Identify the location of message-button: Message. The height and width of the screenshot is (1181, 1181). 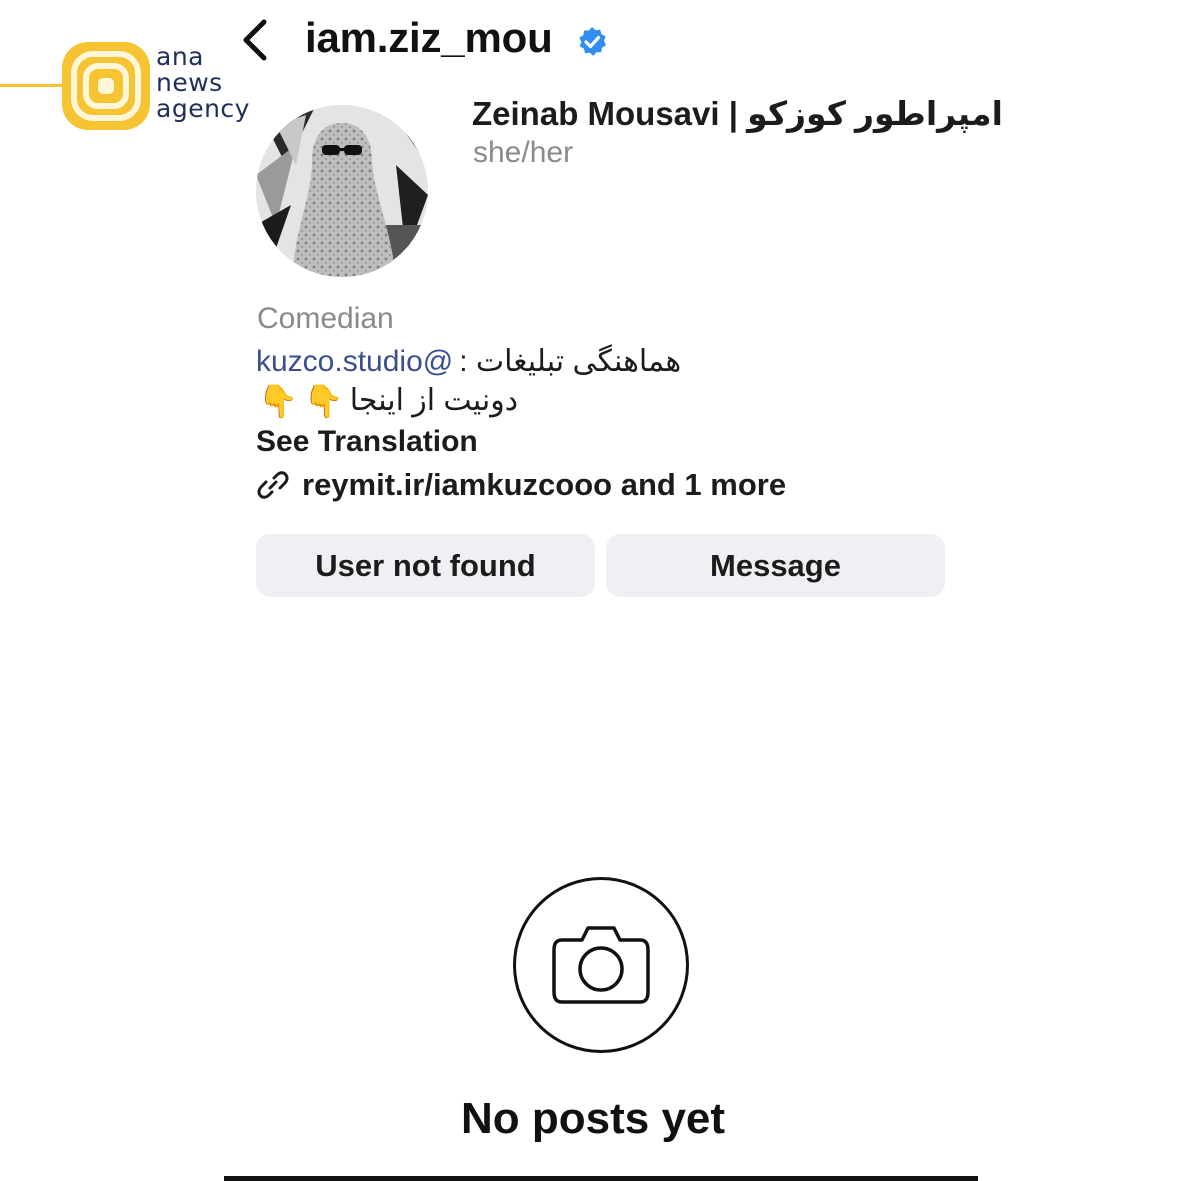
(775, 565).